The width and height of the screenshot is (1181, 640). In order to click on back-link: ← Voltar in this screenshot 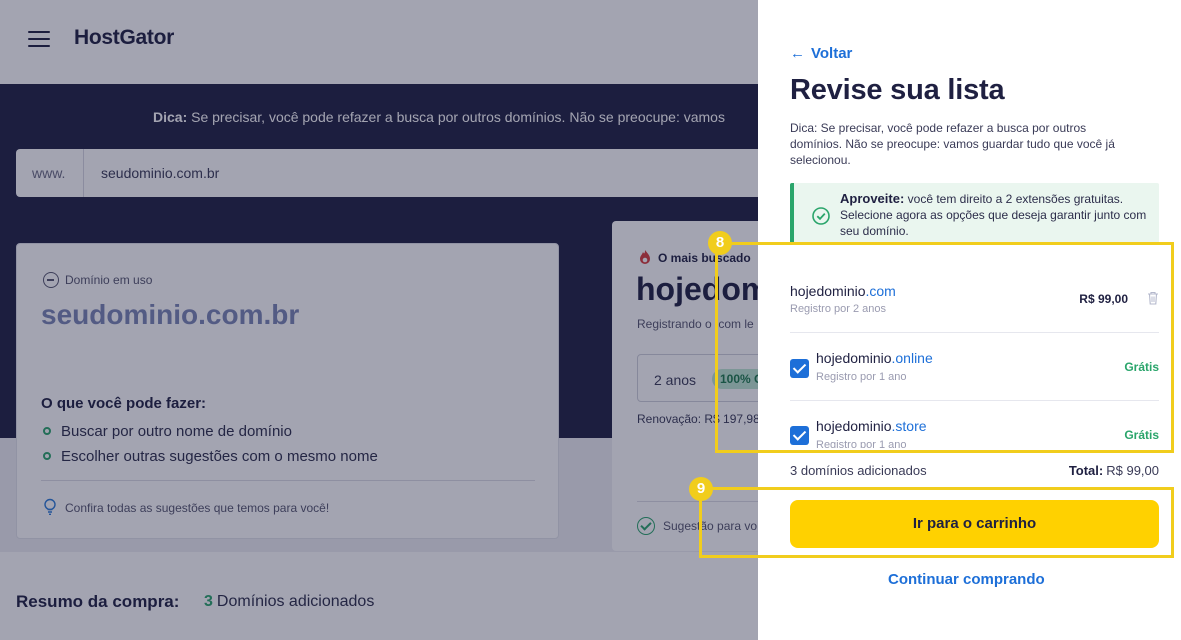, I will do `click(821, 53)`.